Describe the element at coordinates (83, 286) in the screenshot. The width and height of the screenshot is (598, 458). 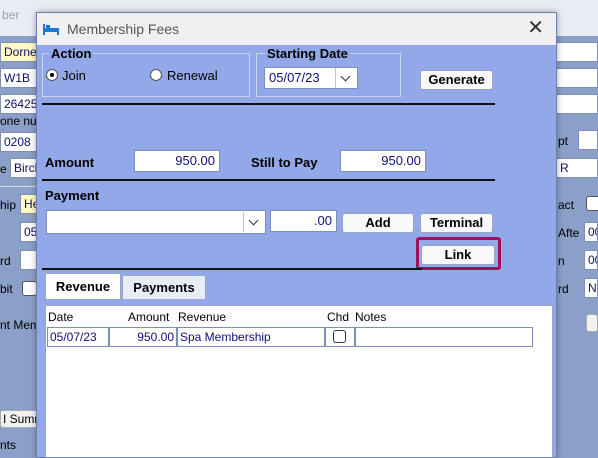
I see `tab-revenue: Revenue` at that location.